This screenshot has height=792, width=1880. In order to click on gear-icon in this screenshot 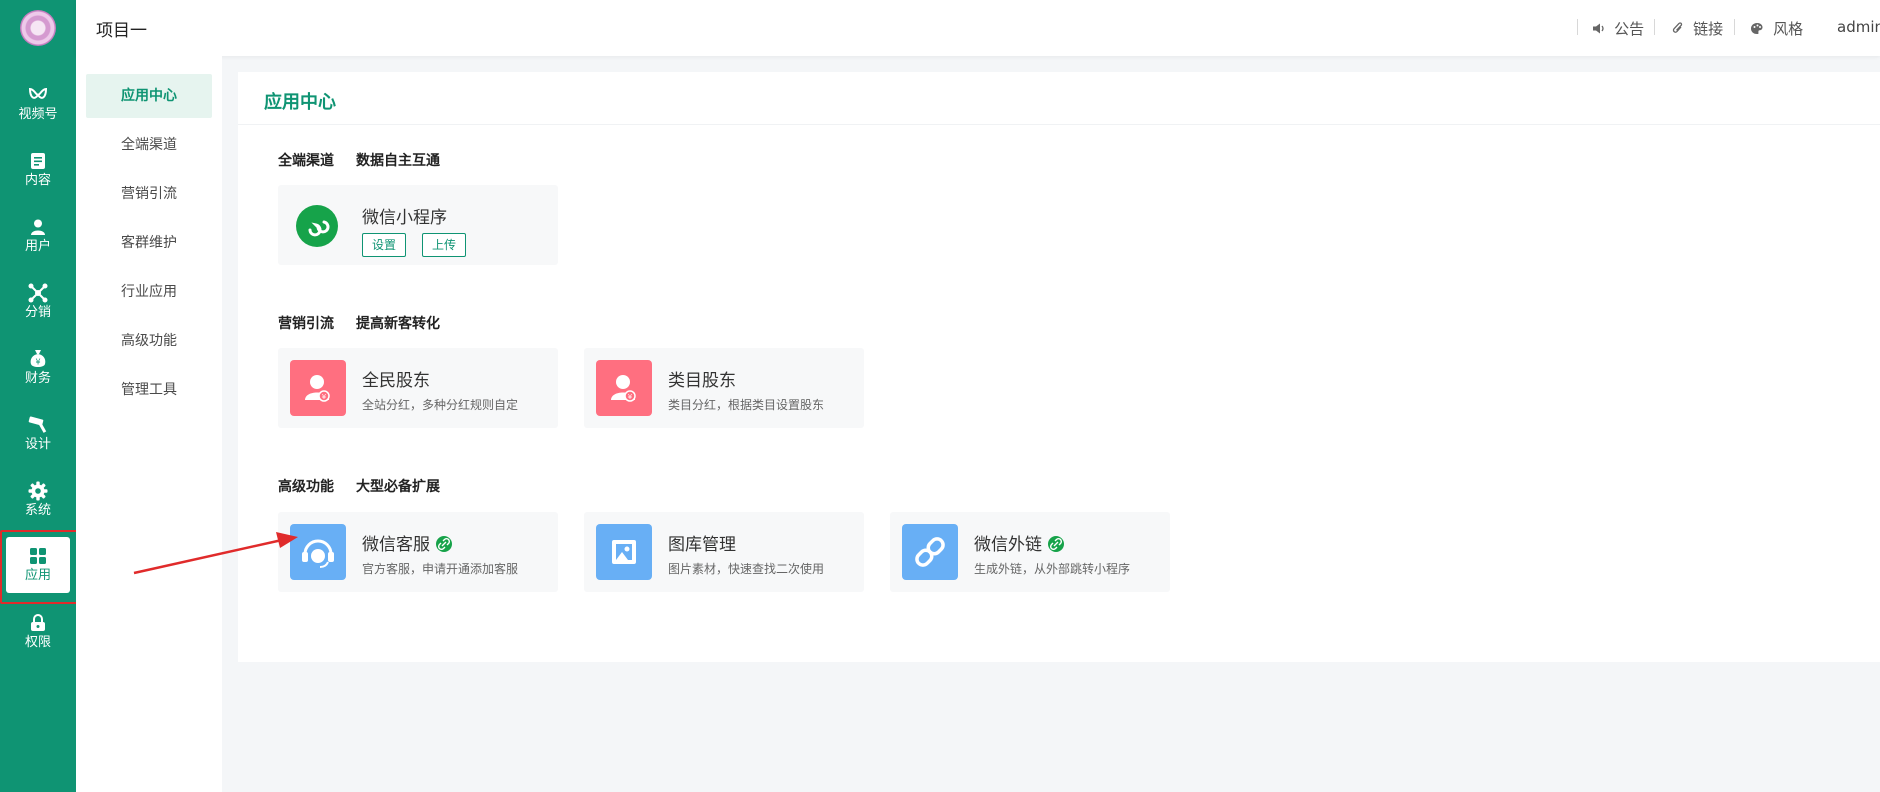, I will do `click(38, 491)`.